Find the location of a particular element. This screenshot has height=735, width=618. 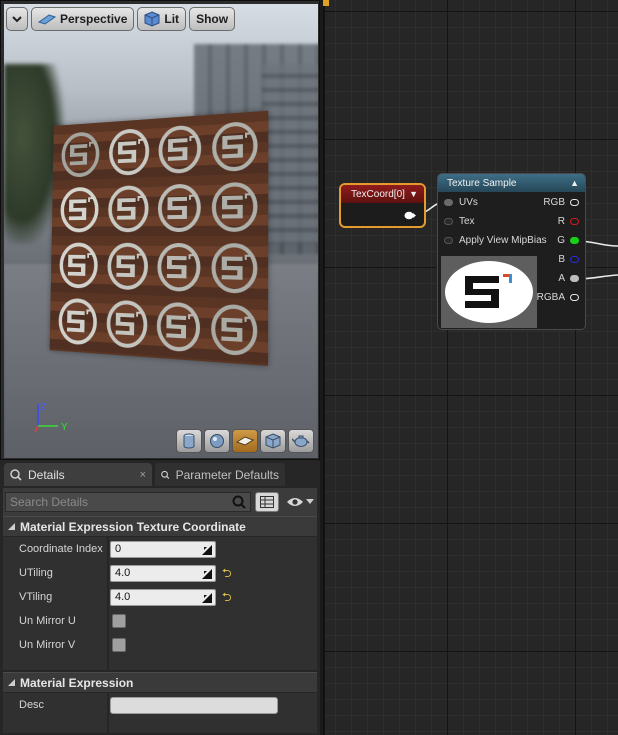

texture-sample-node-header: Texture Sample ▲ is located at coordinates (511, 183).